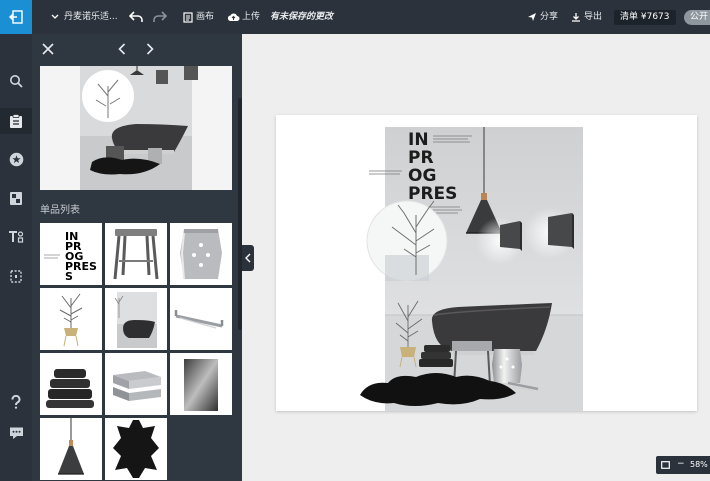 The width and height of the screenshot is (710, 481). Describe the element at coordinates (500, 241) in the screenshot. I see `wall-light-left` at that location.